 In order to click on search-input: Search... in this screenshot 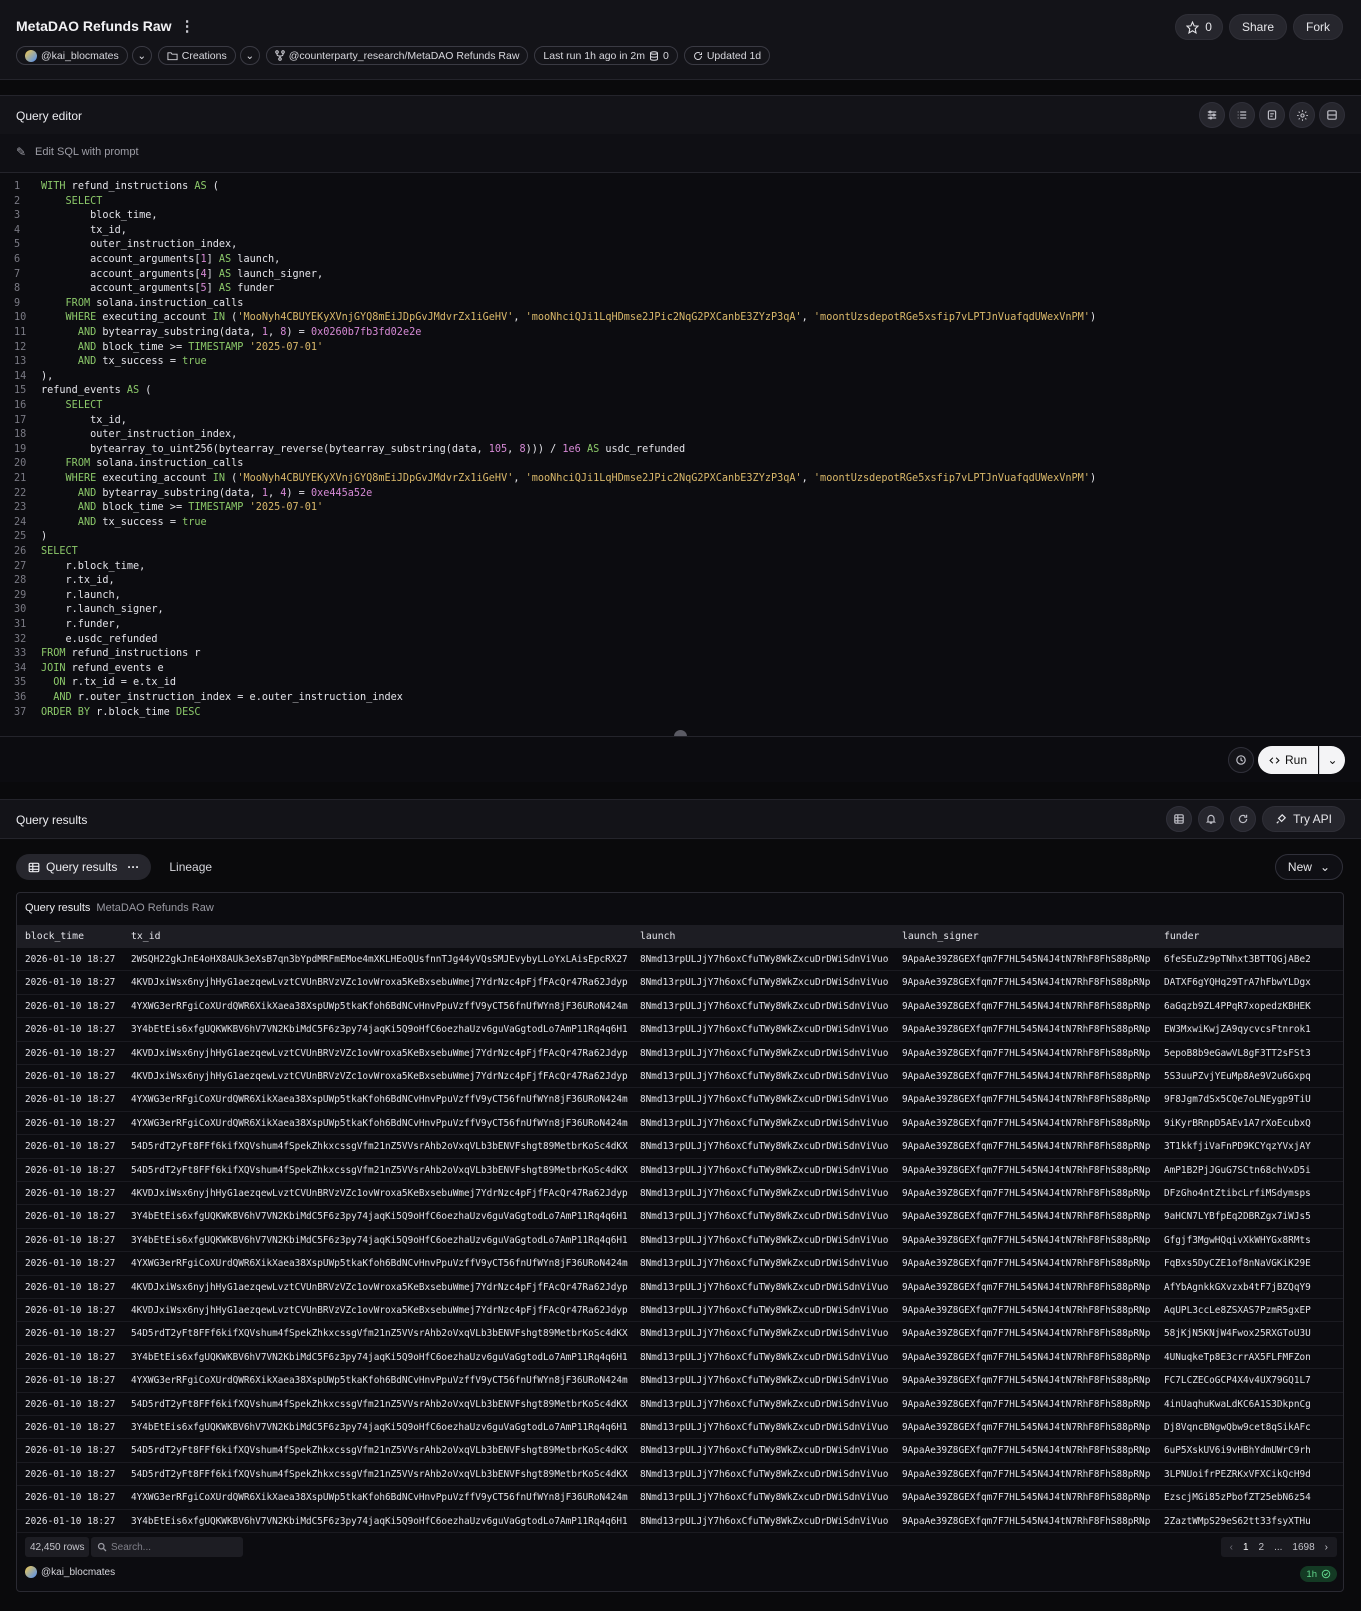, I will do `click(131, 1547)`.